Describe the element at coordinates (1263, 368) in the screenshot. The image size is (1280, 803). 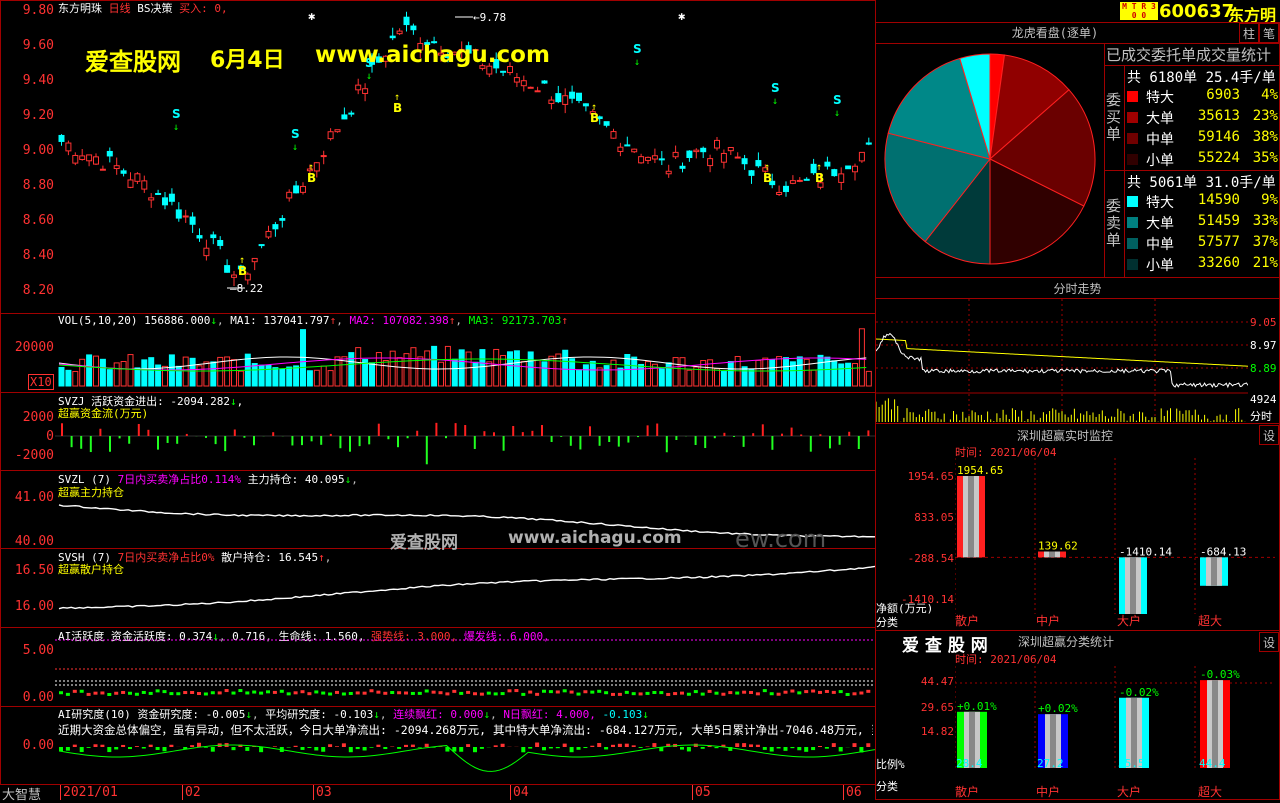
I see `intraday-axis-889: 8.89` at that location.